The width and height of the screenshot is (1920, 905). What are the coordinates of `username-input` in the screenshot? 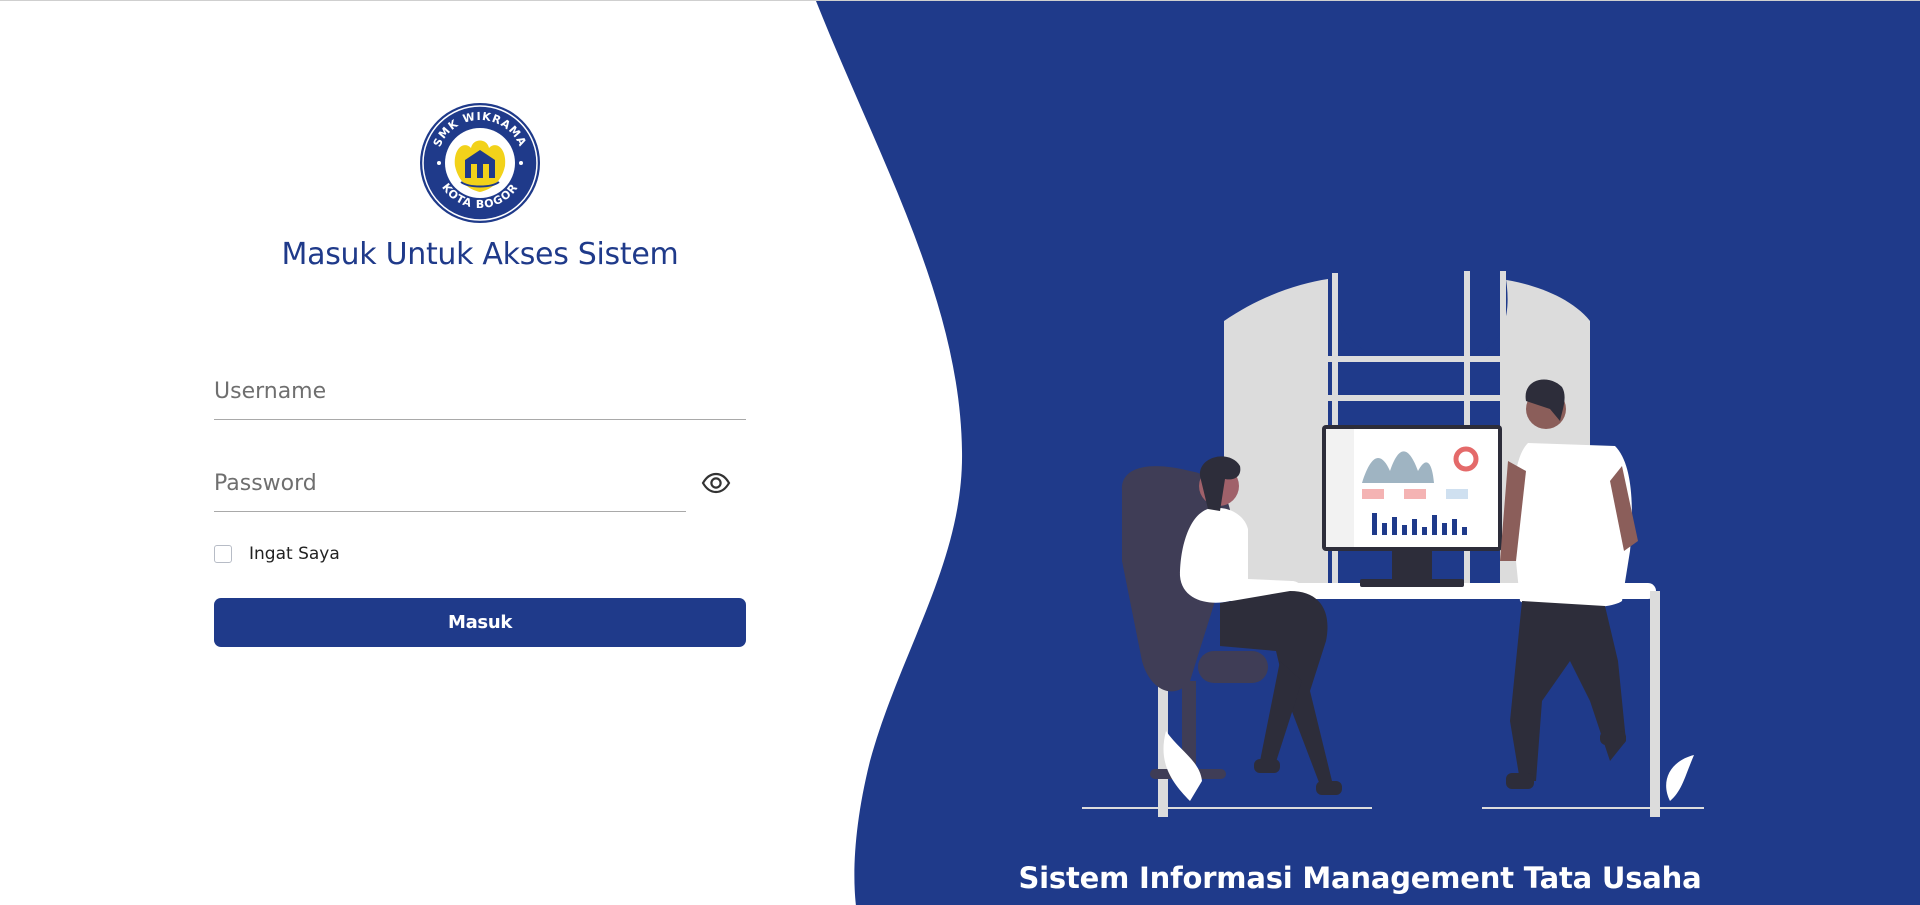 It's located at (480, 391).